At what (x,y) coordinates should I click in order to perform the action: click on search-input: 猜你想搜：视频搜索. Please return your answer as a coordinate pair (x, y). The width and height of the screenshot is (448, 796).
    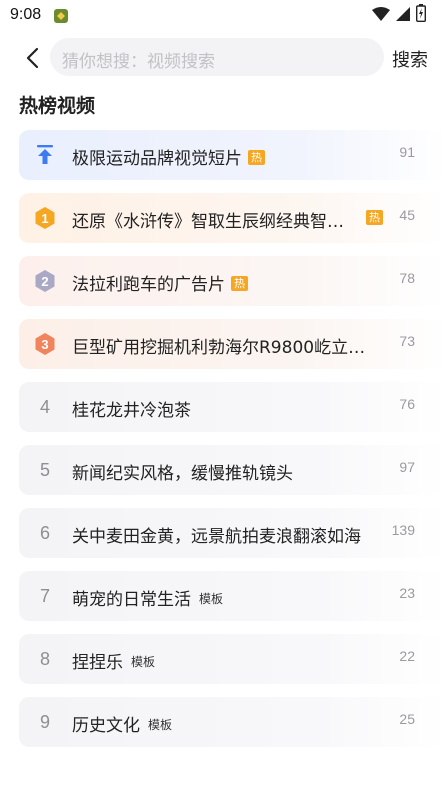
    Looking at the image, I should click on (217, 57).